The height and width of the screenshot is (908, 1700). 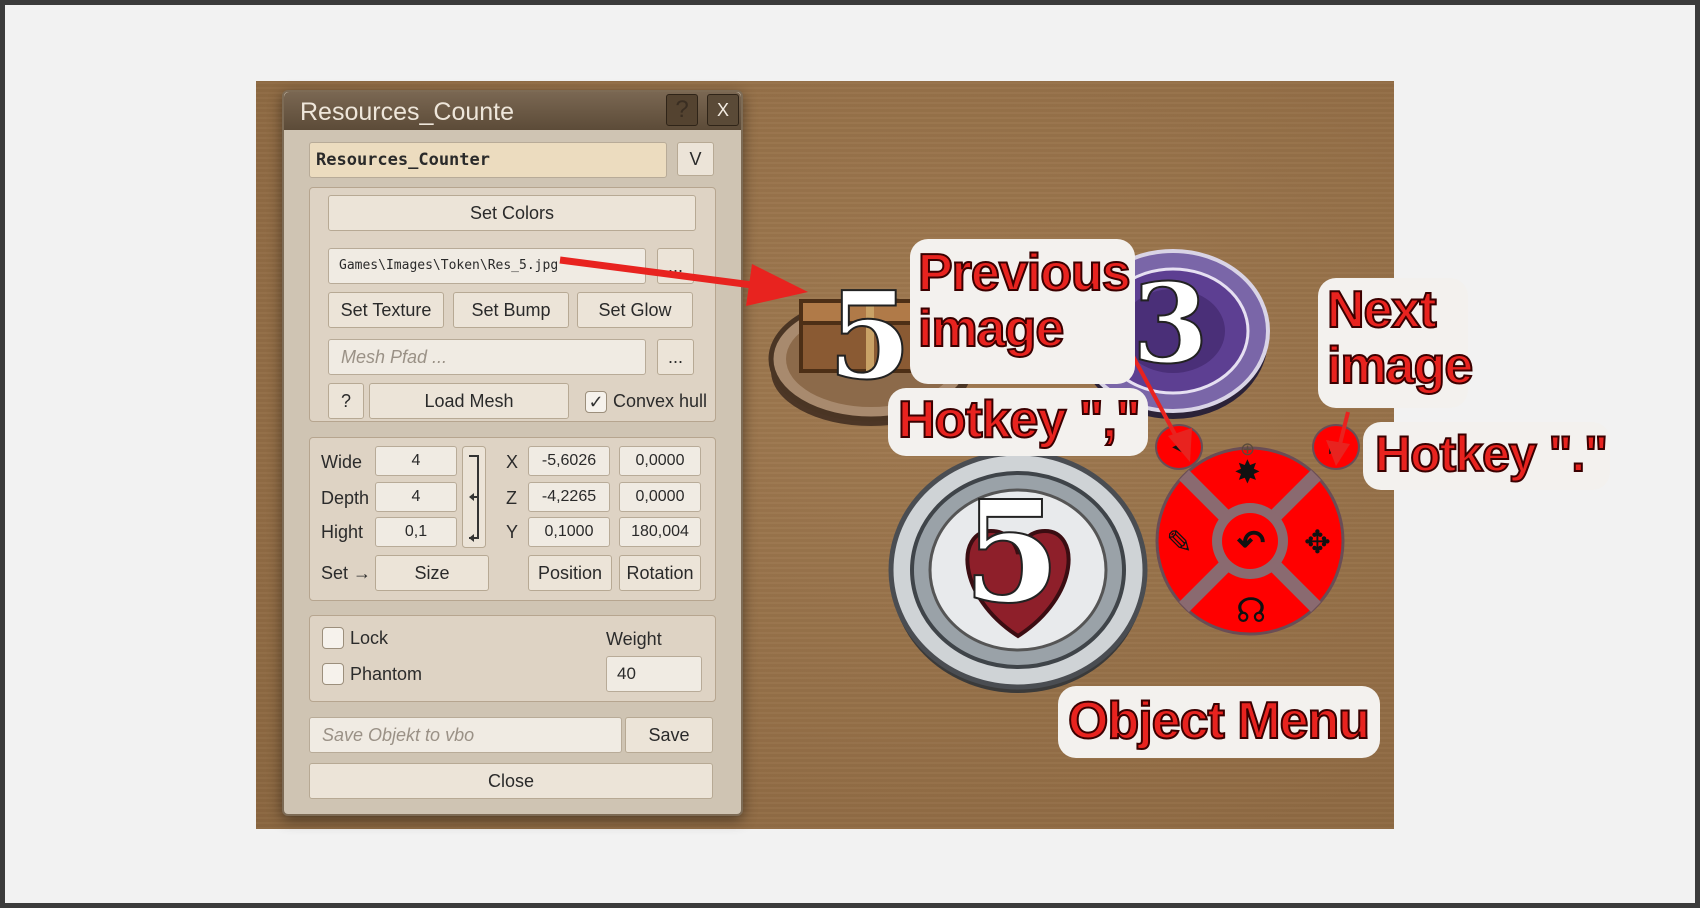 What do you see at coordinates (1219, 721) in the screenshot?
I see `object-menu-label: Object Menu` at bounding box center [1219, 721].